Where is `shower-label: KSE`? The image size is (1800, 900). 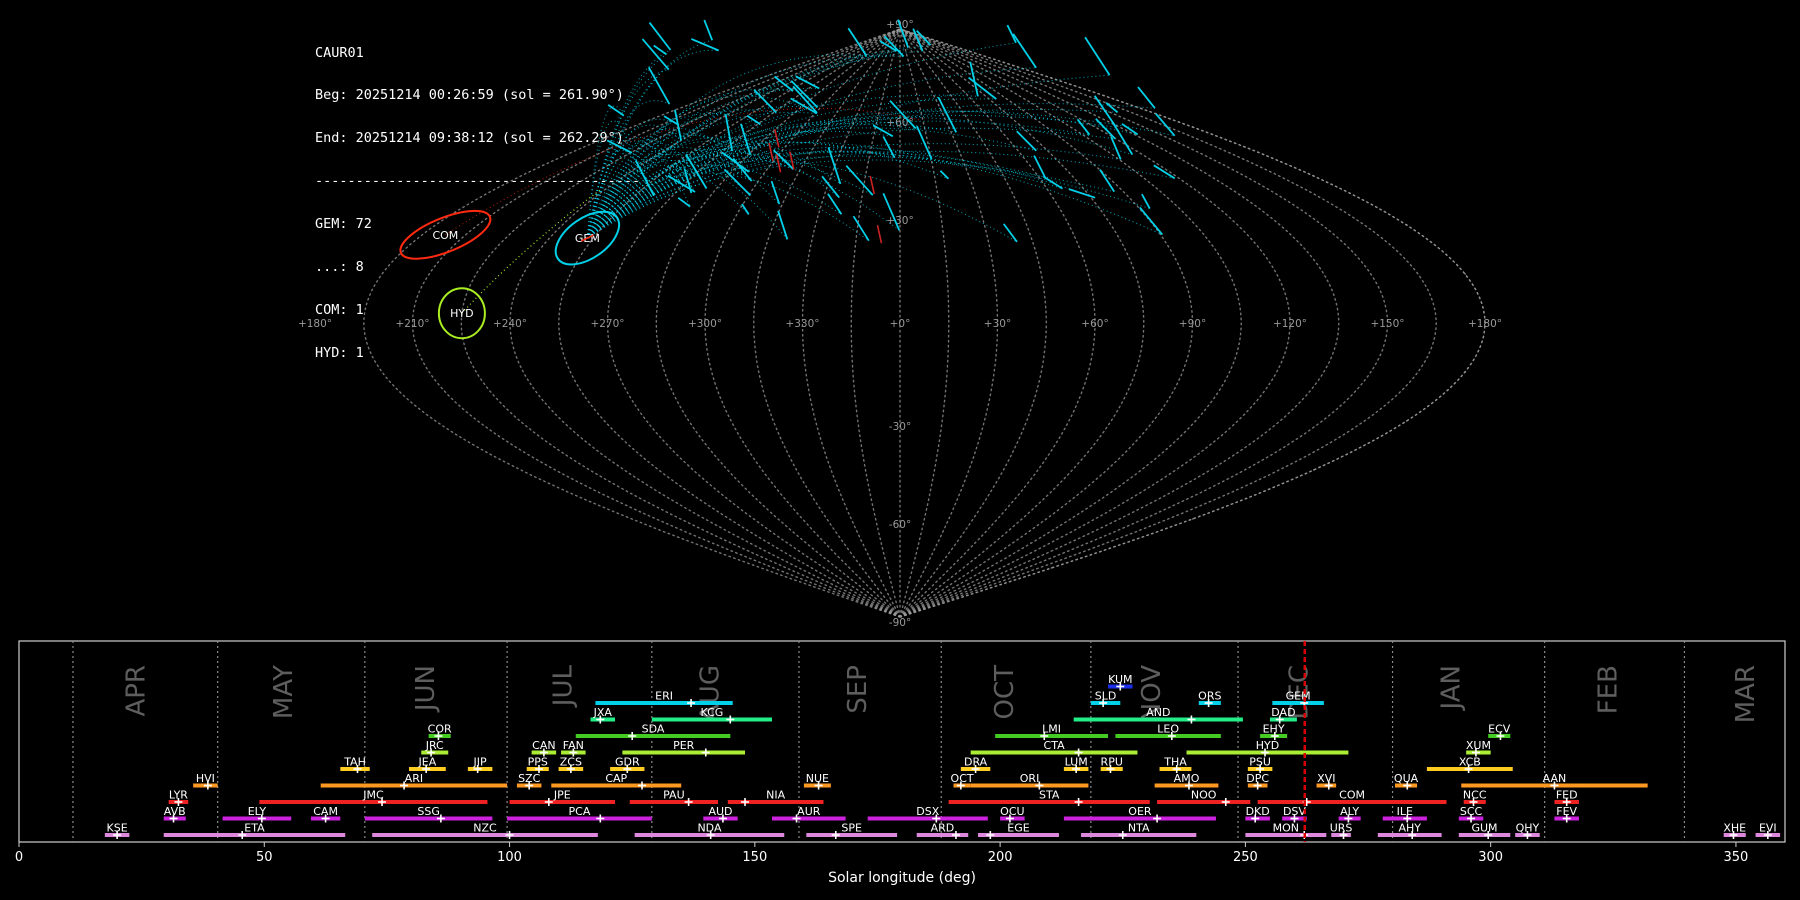 shower-label: KSE is located at coordinates (117, 828).